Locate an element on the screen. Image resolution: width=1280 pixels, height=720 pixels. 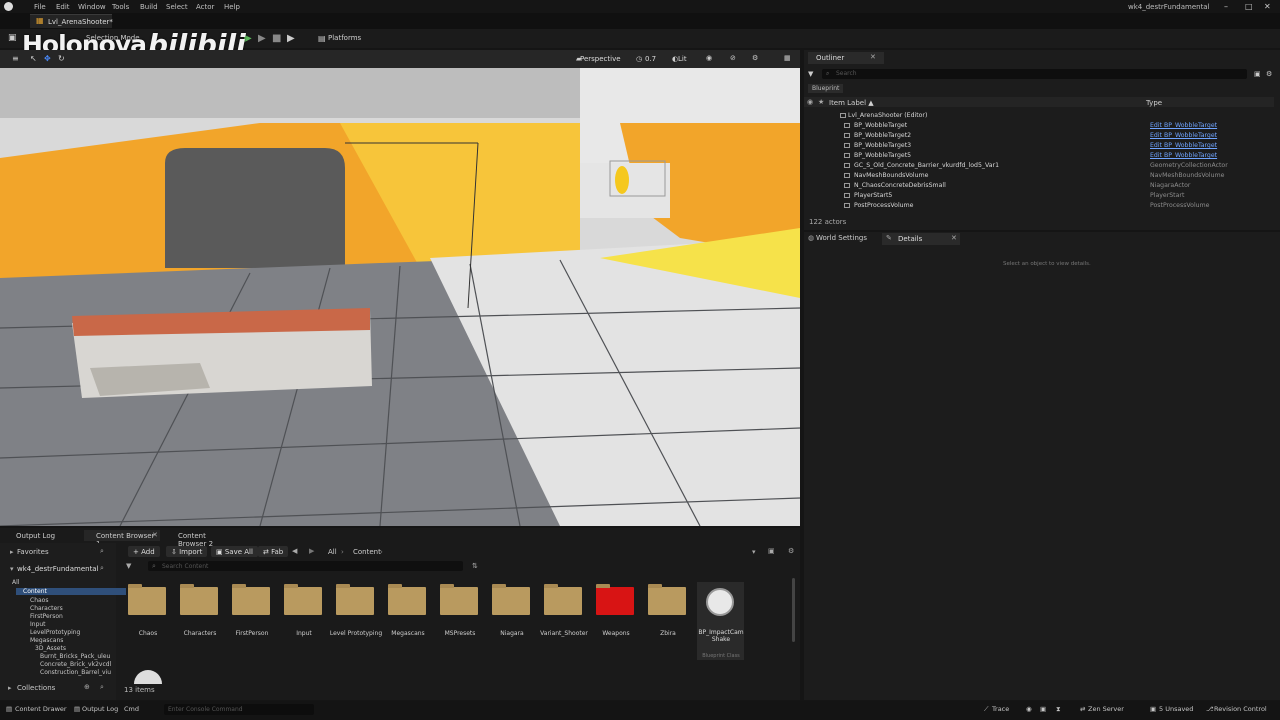
menu-window: Window is located at coordinates (92, 7).